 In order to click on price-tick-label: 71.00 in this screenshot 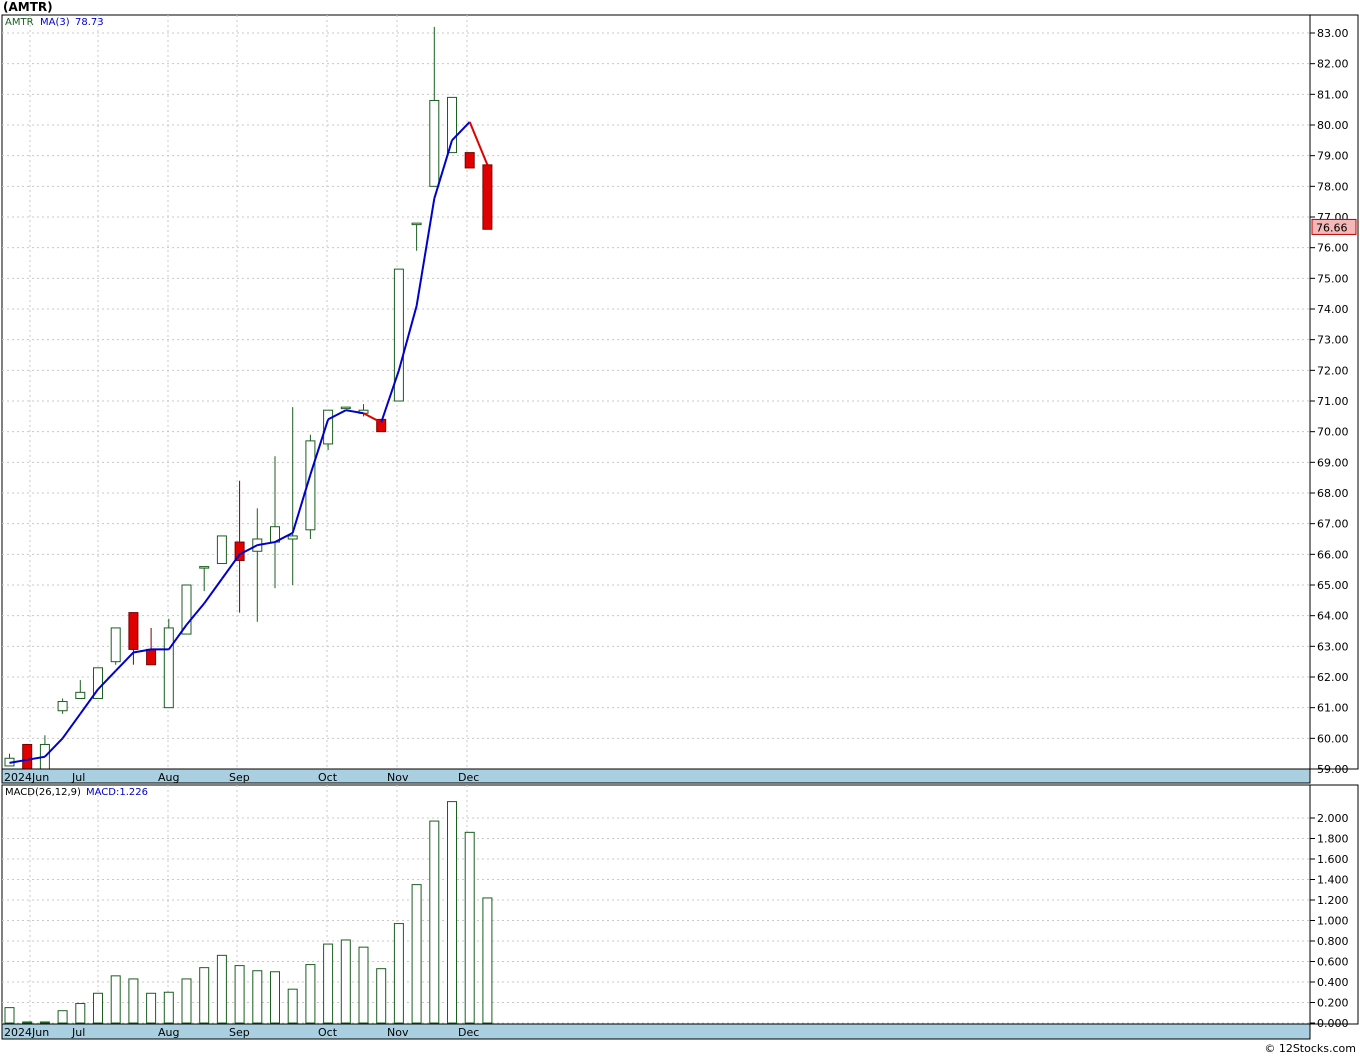, I will do `click(1333, 401)`.